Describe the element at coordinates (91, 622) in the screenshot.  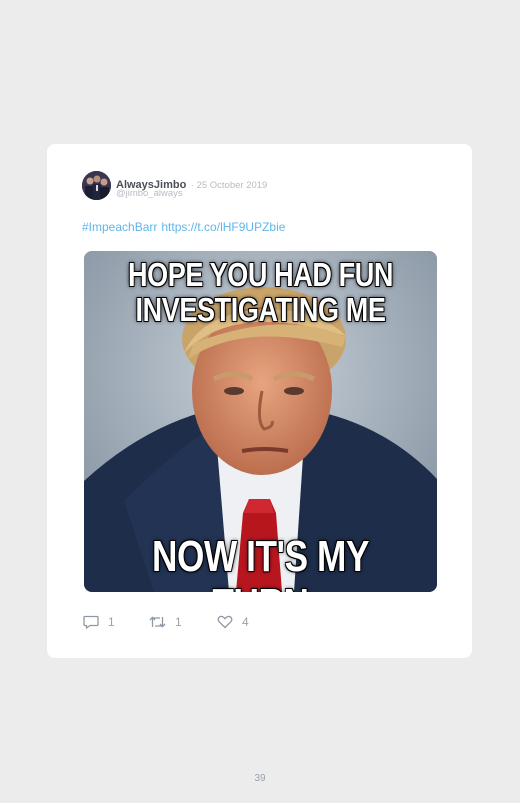
I see `reply-icon` at that location.